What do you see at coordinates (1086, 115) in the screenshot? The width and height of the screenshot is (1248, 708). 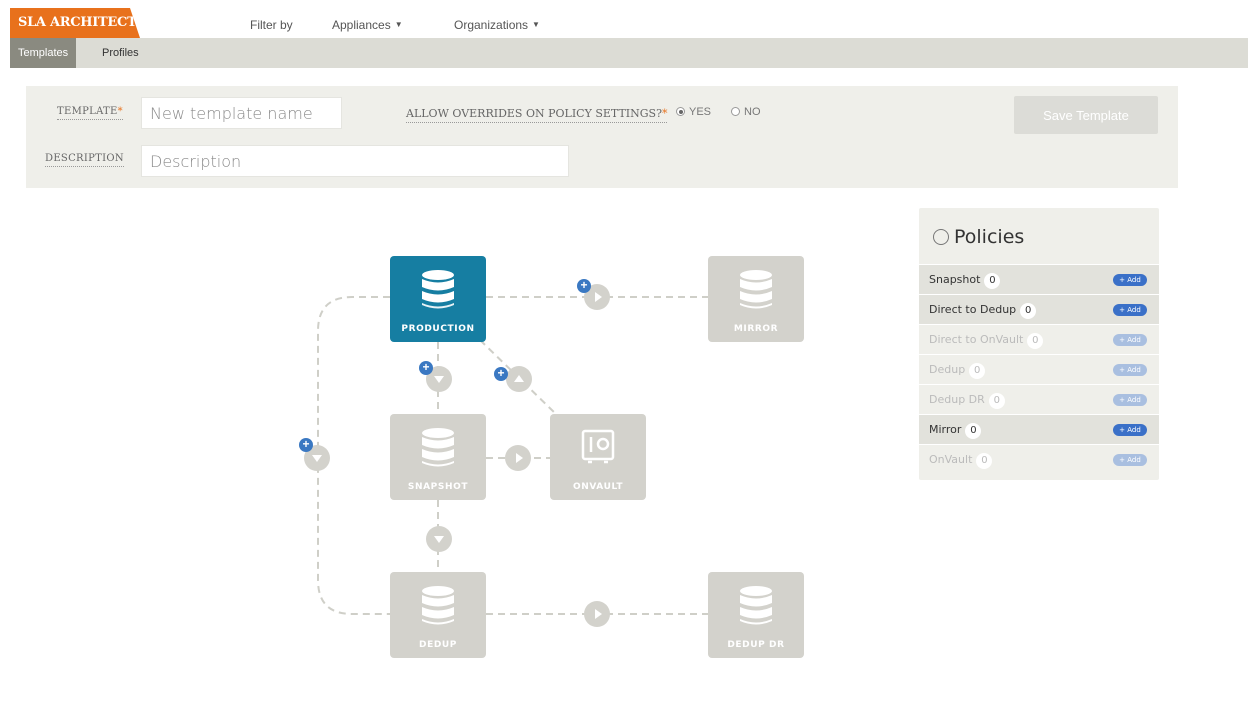 I see `save-template-button: Save Template` at bounding box center [1086, 115].